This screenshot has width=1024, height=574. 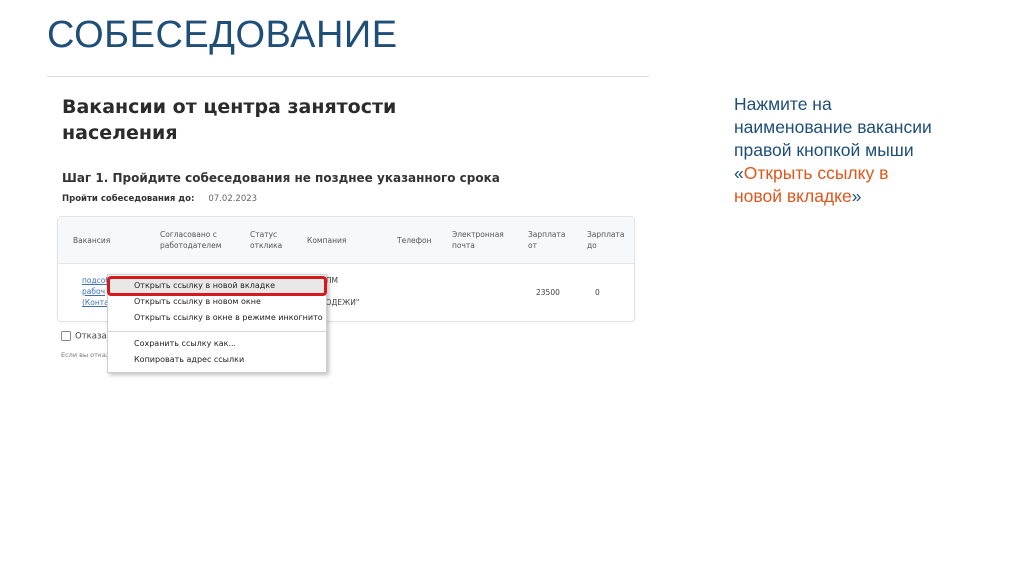 I want to click on header-salary-from-line1: Зарплата, so click(x=547, y=234).